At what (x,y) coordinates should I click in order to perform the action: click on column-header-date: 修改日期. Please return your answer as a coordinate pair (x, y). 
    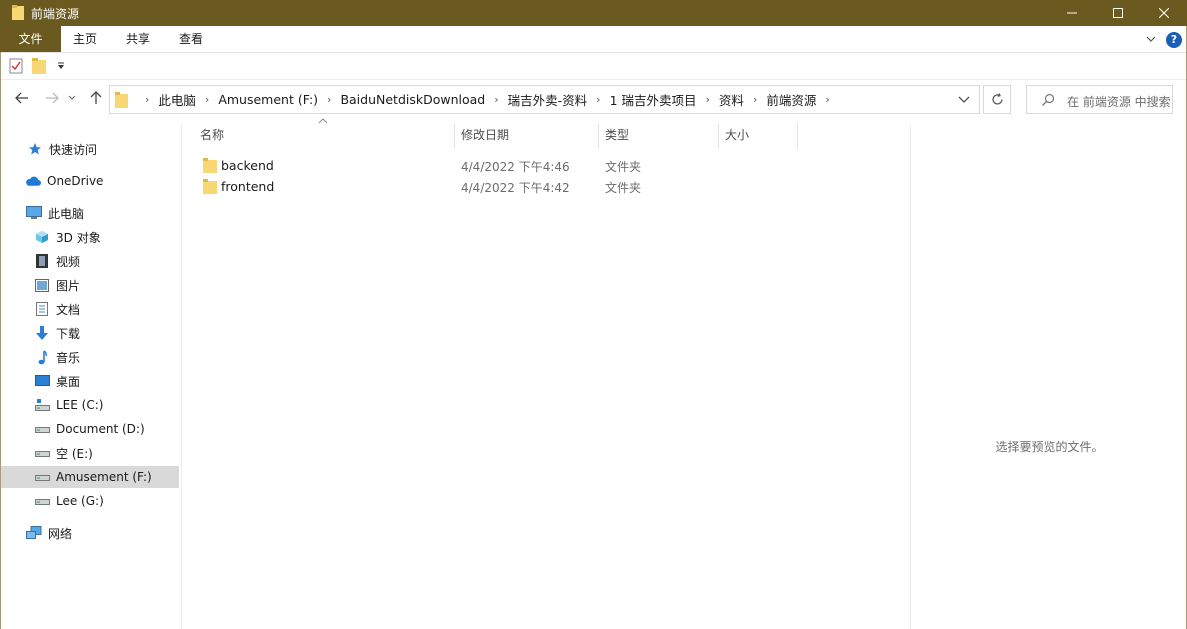
    Looking at the image, I should click on (530, 136).